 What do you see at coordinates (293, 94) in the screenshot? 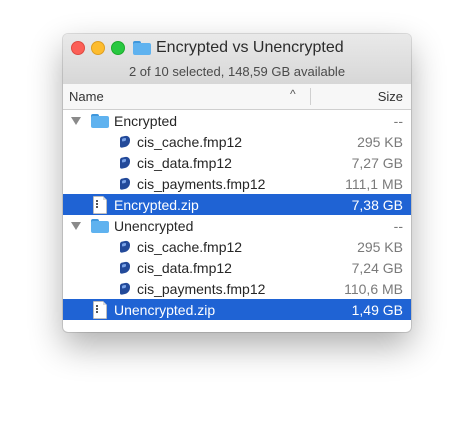
I see `sort-ascending-icon: ^` at bounding box center [293, 94].